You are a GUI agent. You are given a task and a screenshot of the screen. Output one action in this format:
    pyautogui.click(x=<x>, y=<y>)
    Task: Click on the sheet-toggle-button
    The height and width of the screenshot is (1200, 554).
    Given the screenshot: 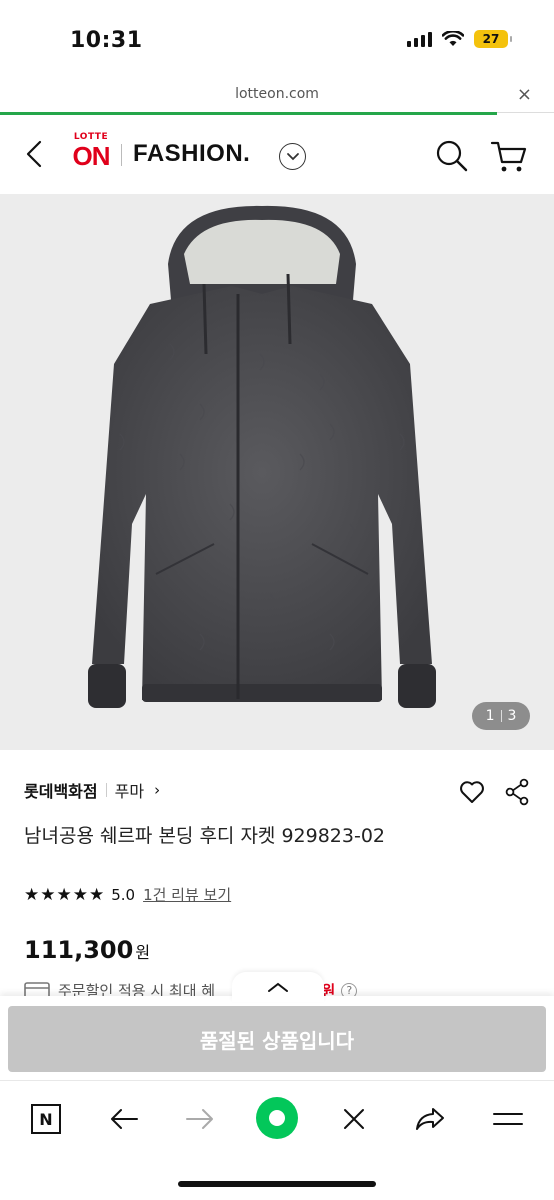 What is the action you would take?
    pyautogui.click(x=278, y=987)
    